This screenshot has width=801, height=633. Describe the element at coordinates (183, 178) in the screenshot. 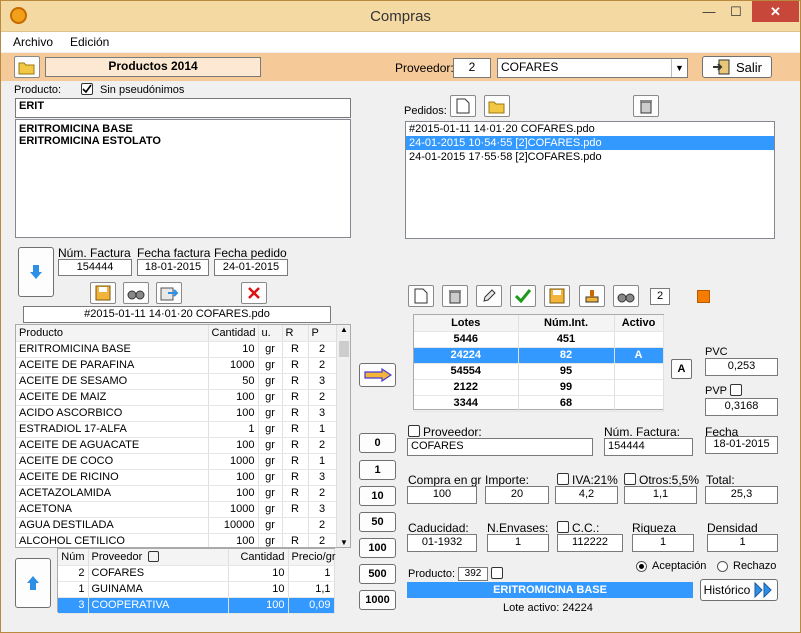

I see `product-results-list: ERITROMICINA BASE ERITROMICINA ESTOLATO` at that location.